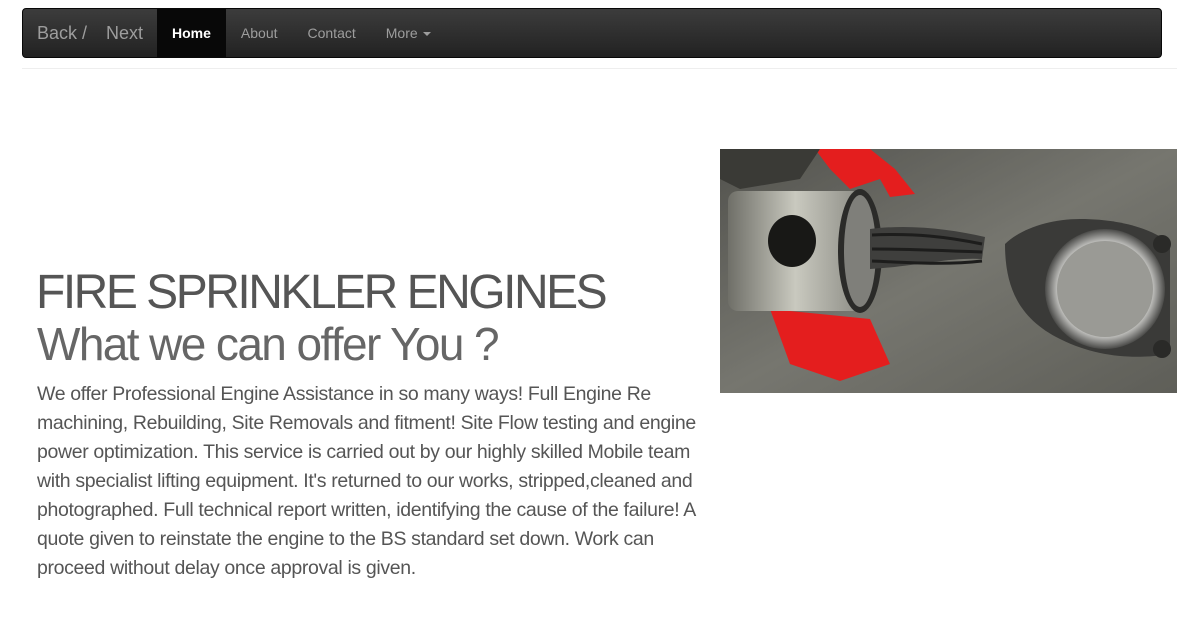 The width and height of the screenshot is (1187, 632). What do you see at coordinates (191, 33) in the screenshot?
I see `nav-item-home: Home` at bounding box center [191, 33].